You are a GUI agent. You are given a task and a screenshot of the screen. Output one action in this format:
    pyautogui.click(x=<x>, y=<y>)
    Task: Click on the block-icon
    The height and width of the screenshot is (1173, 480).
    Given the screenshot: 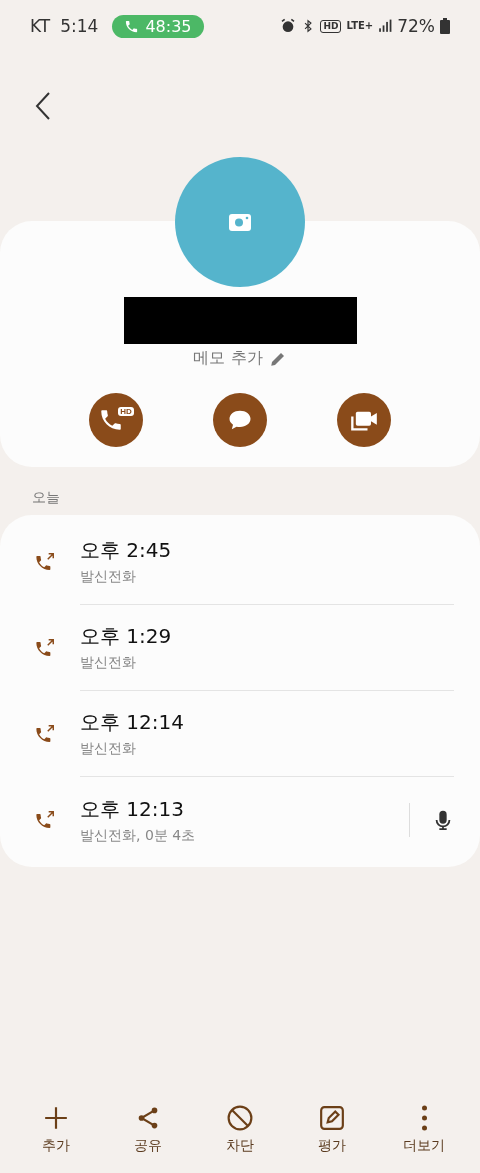 What is the action you would take?
    pyautogui.click(x=240, y=1118)
    